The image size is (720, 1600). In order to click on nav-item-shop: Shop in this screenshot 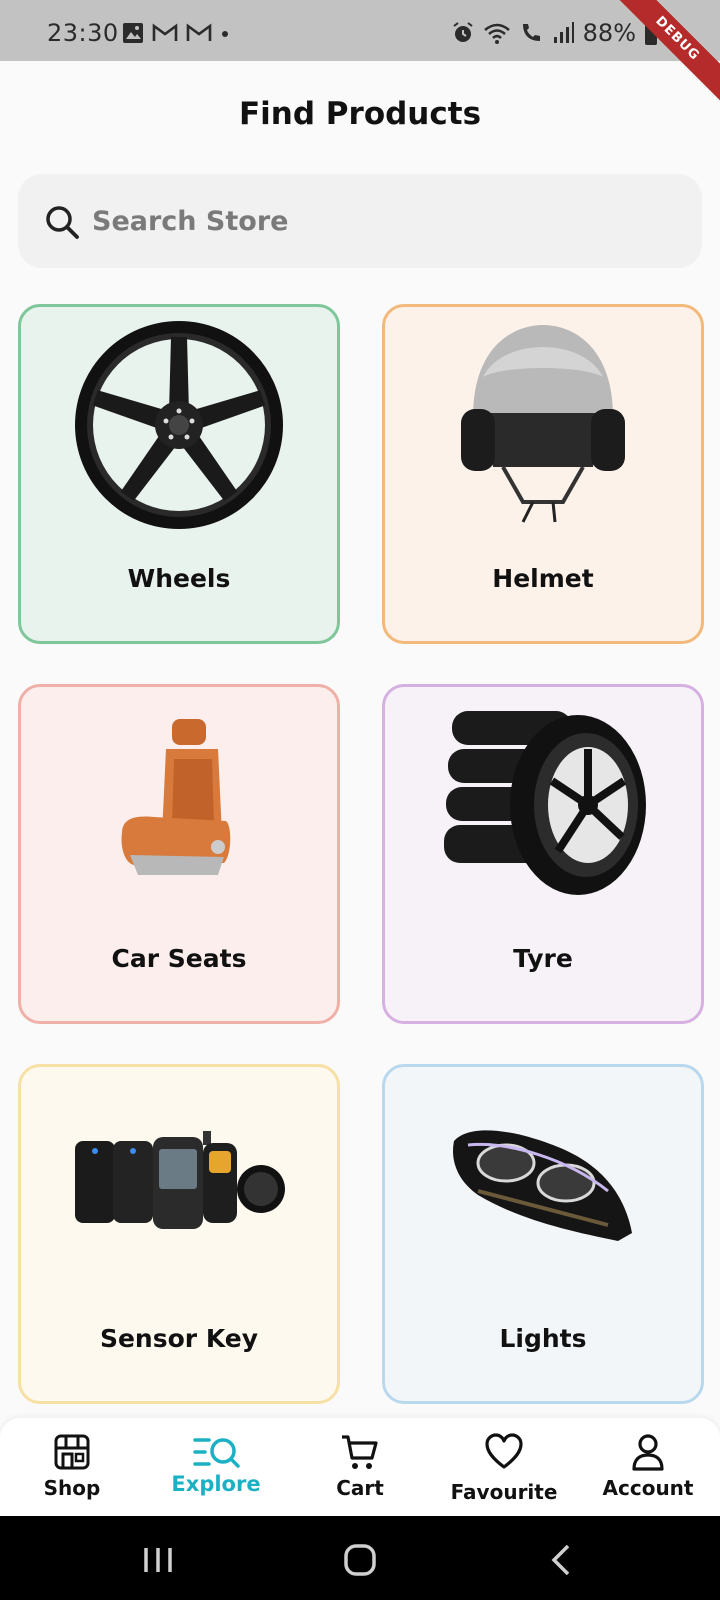, I will do `click(72, 1467)`.